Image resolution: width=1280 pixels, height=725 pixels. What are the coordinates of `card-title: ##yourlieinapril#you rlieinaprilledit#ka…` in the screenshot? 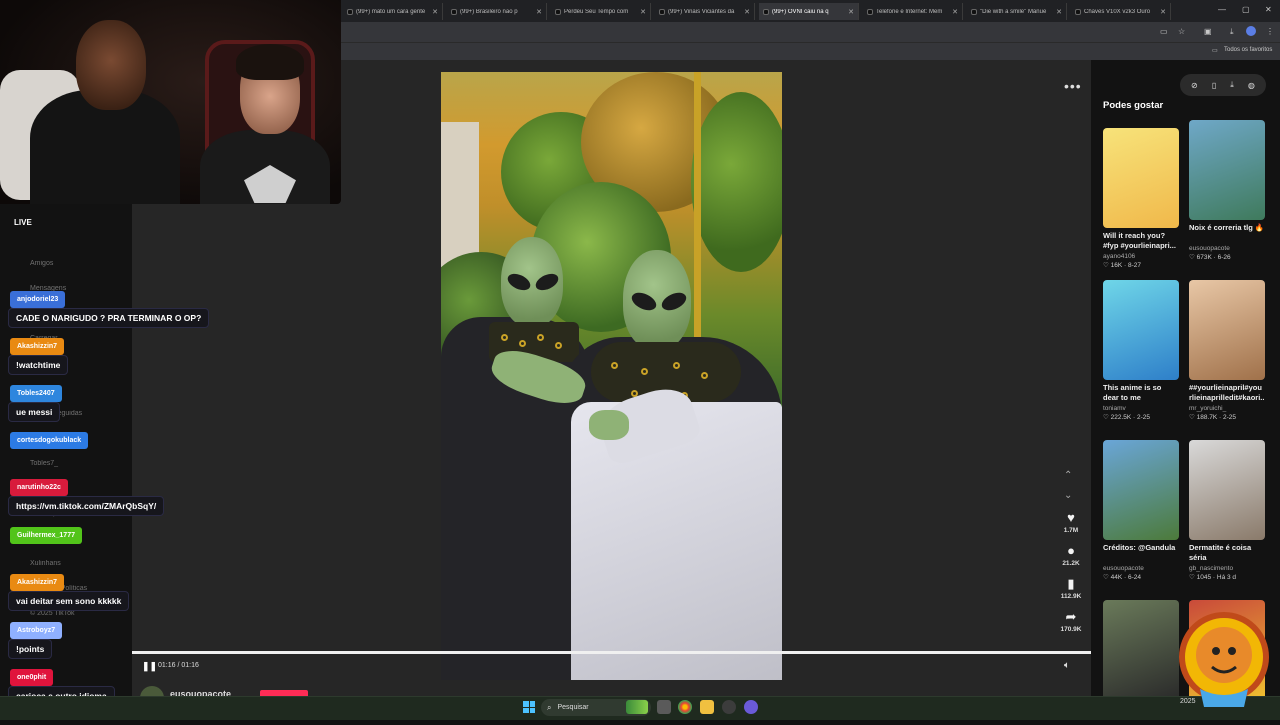 It's located at (1227, 393).